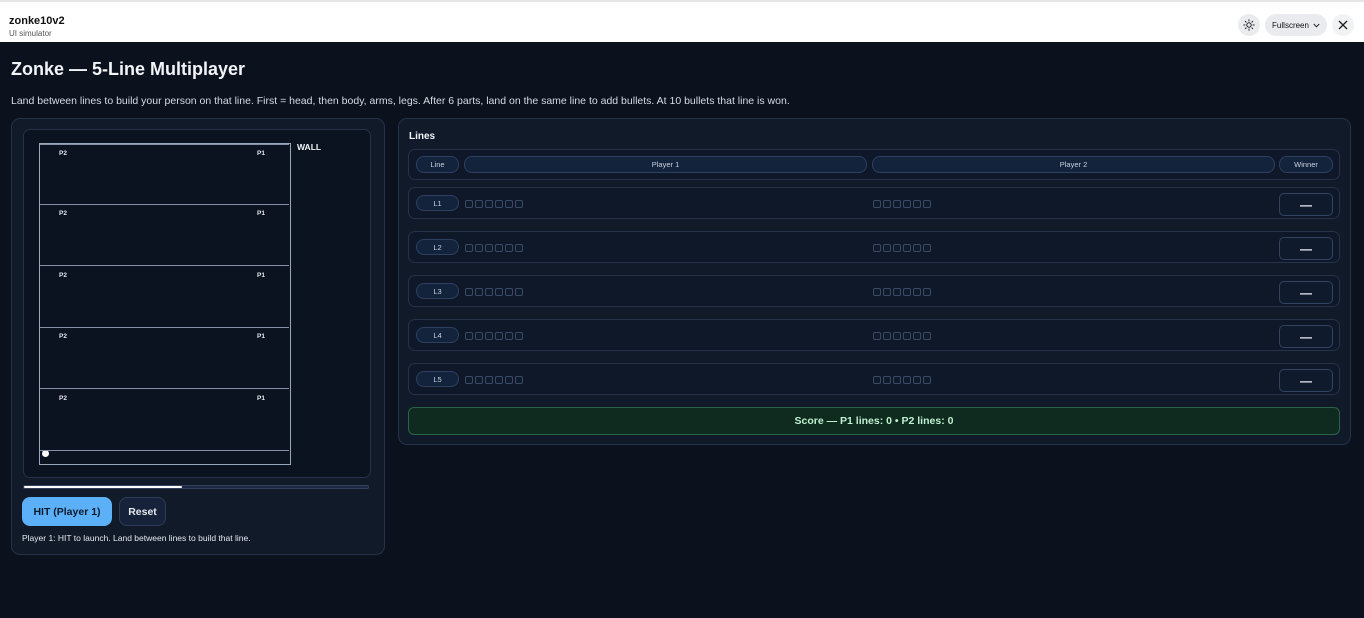 The width and height of the screenshot is (1364, 618). What do you see at coordinates (665, 164) in the screenshot?
I see `header-player-1: Player 1` at bounding box center [665, 164].